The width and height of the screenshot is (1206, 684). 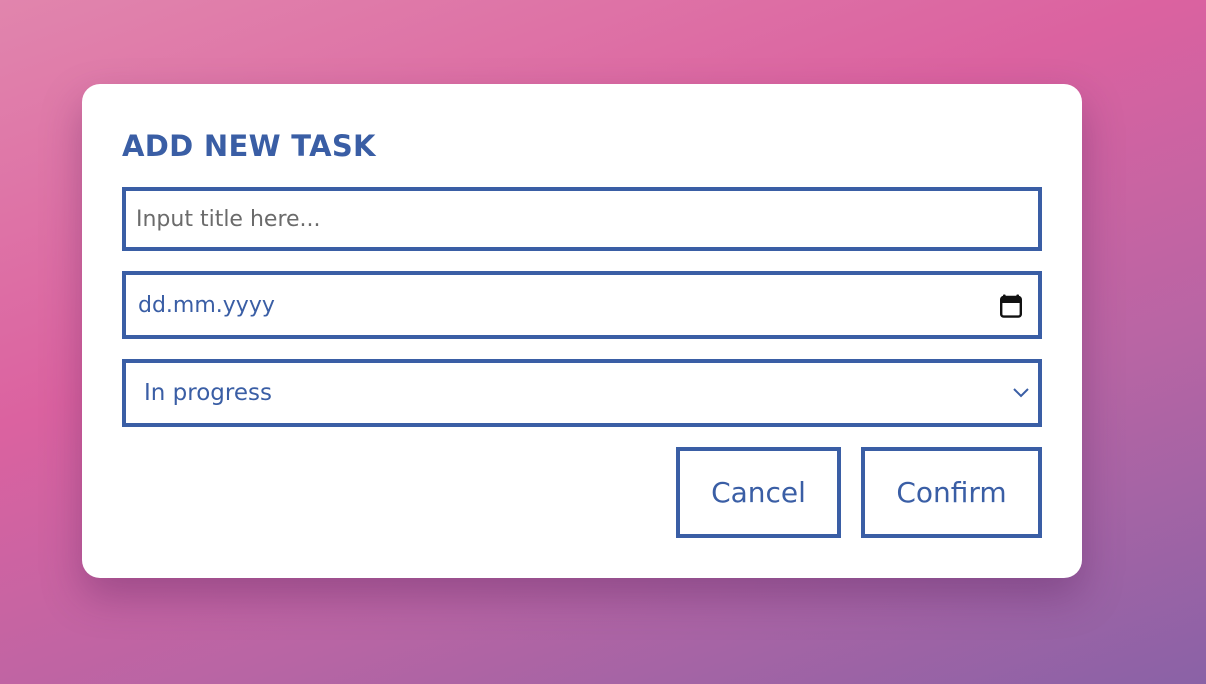 I want to click on chevron-down-icon, so click(x=1021, y=393).